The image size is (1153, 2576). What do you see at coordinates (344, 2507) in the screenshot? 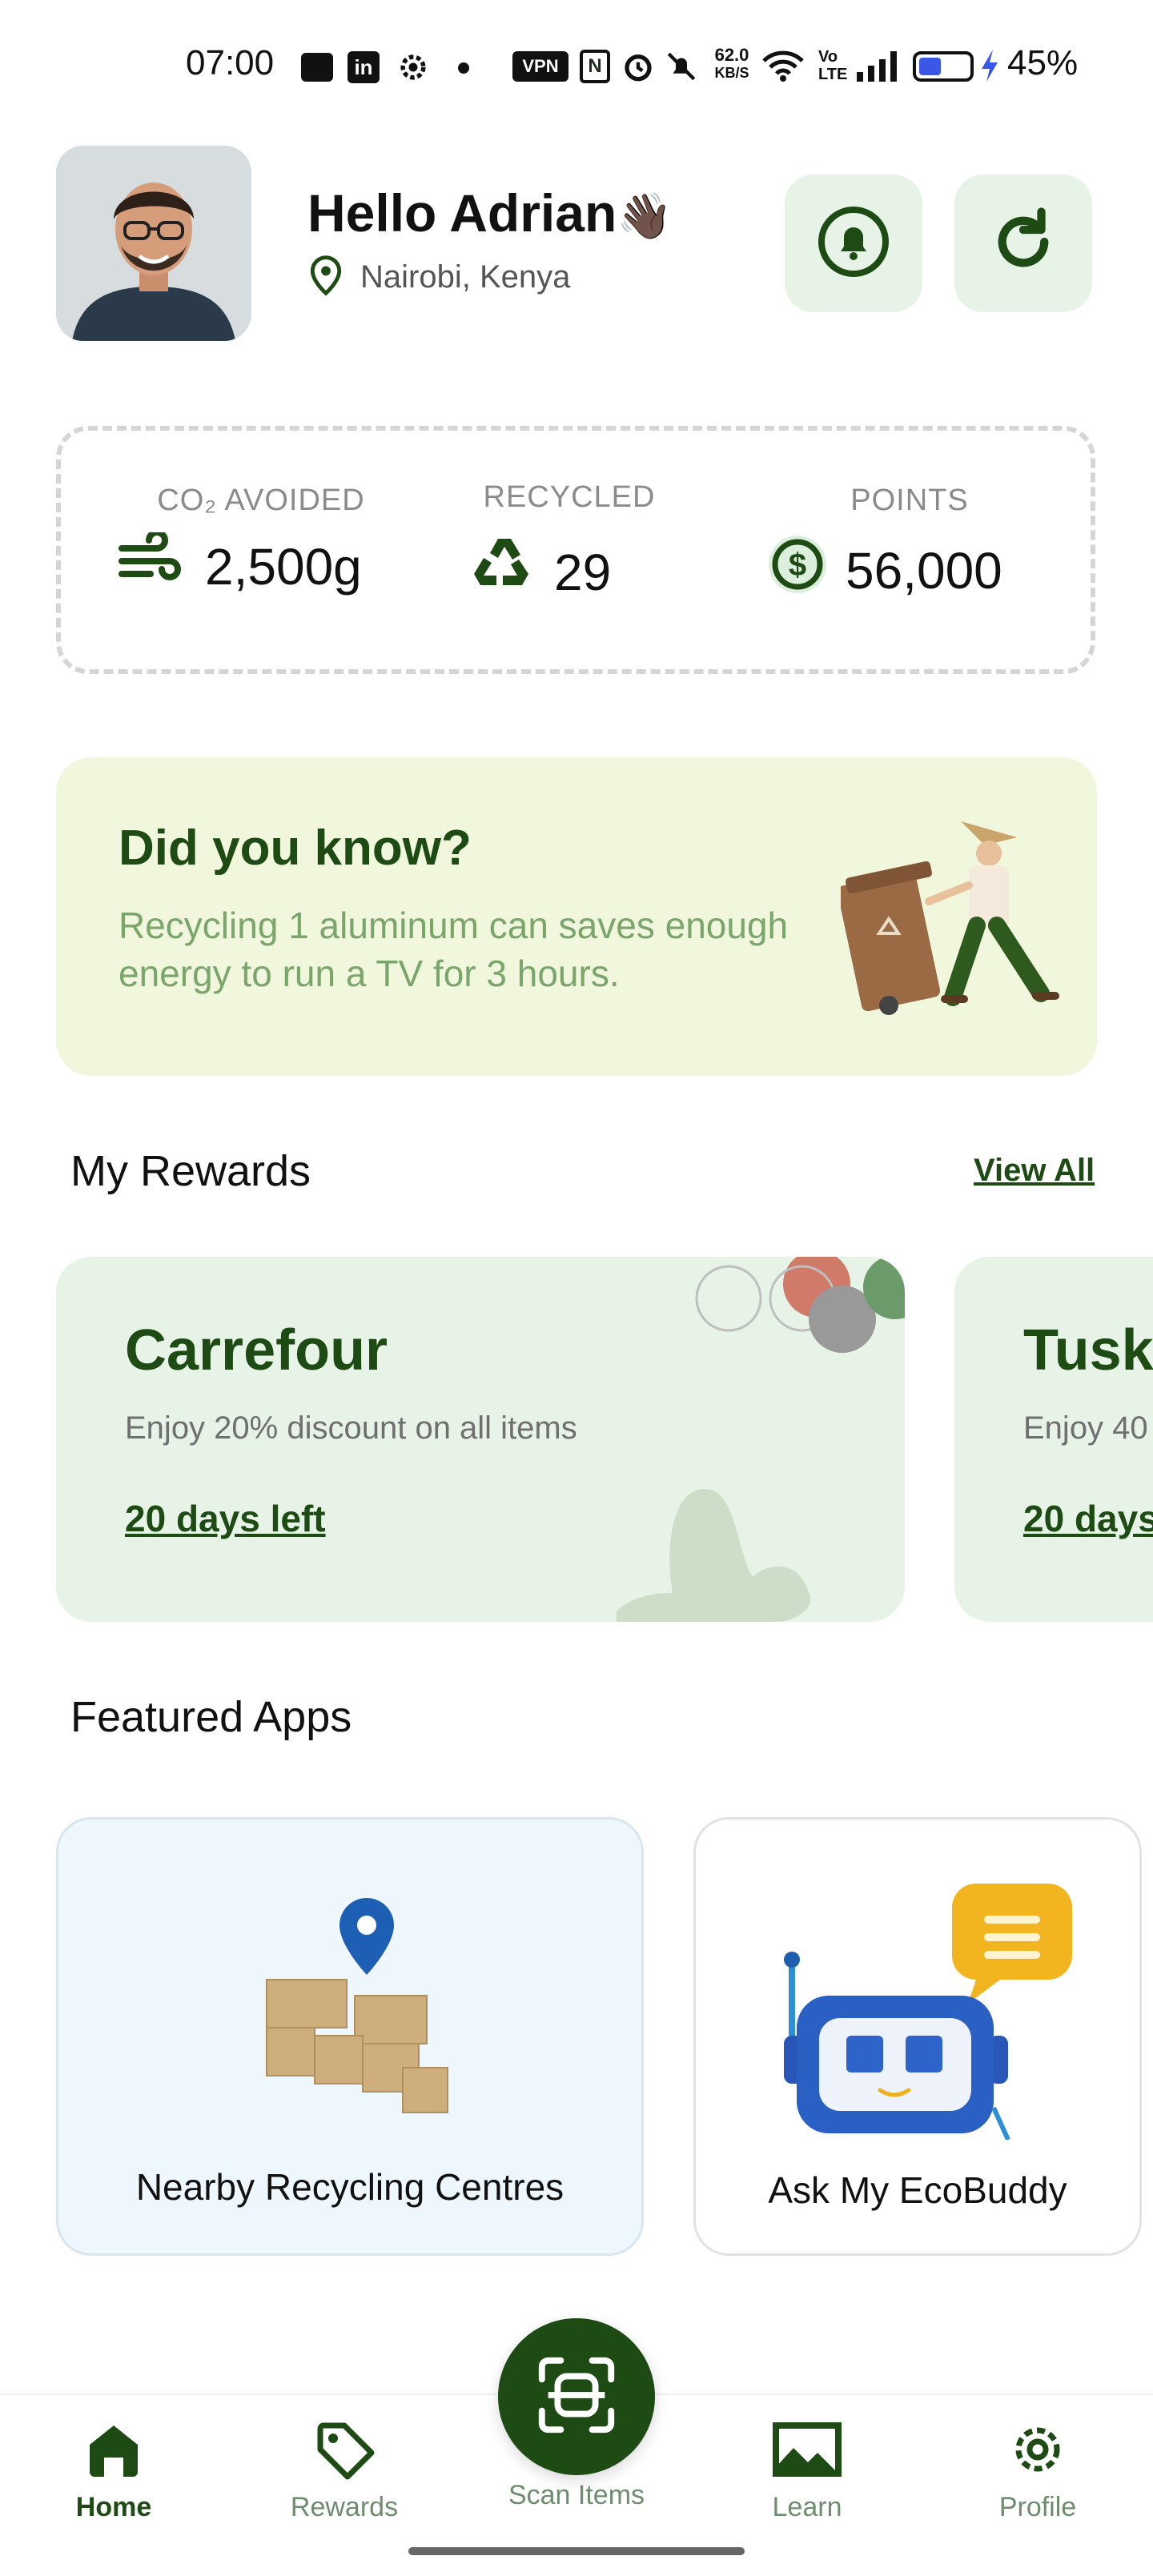
I see `nav-label: Rewards` at bounding box center [344, 2507].